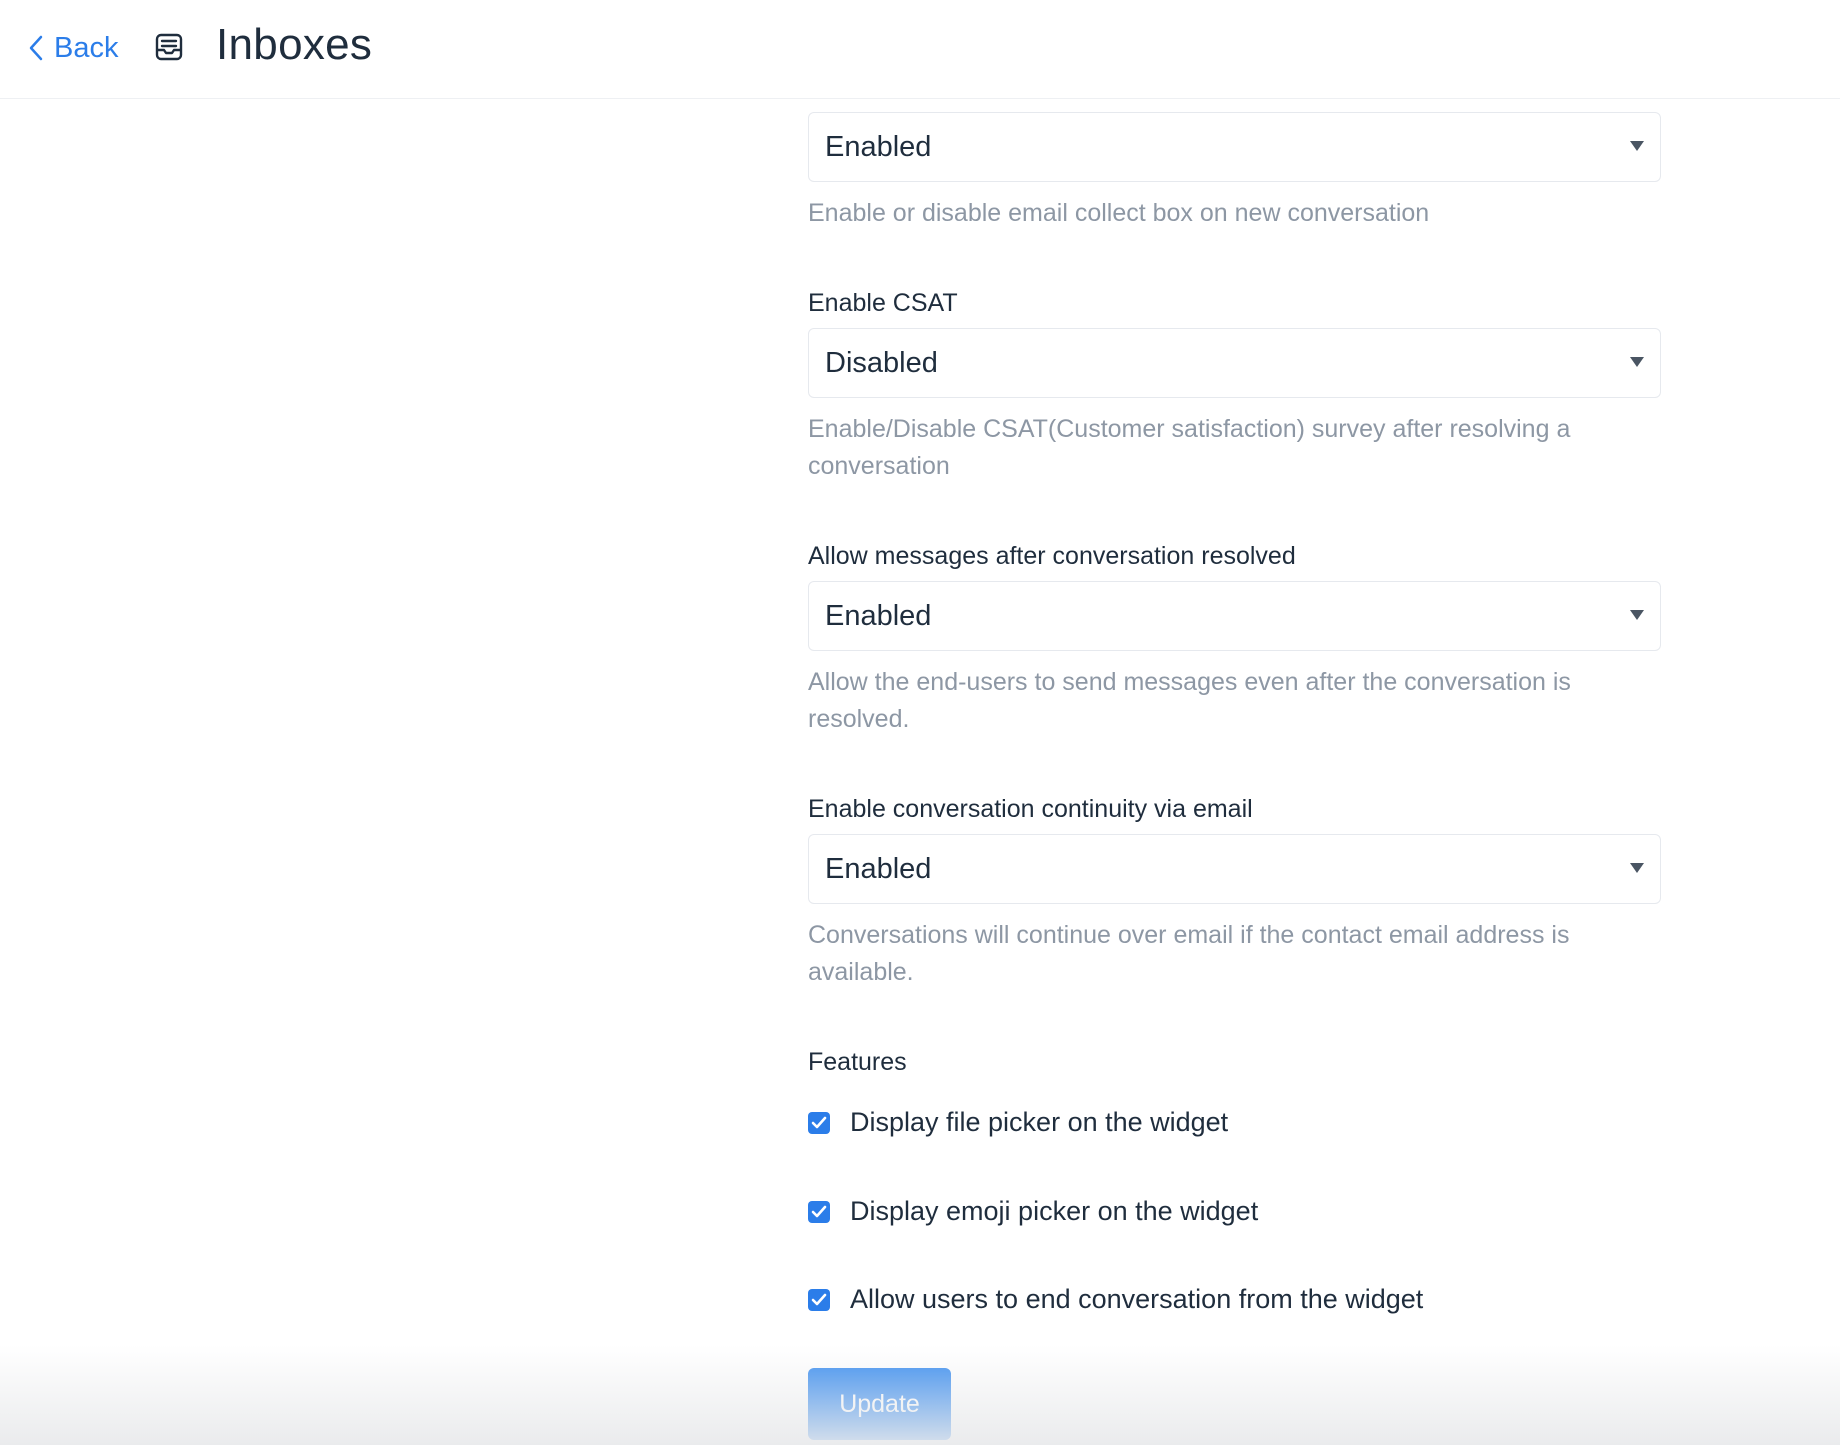  Describe the element at coordinates (169, 49) in the screenshot. I see `inbox-icon` at that location.